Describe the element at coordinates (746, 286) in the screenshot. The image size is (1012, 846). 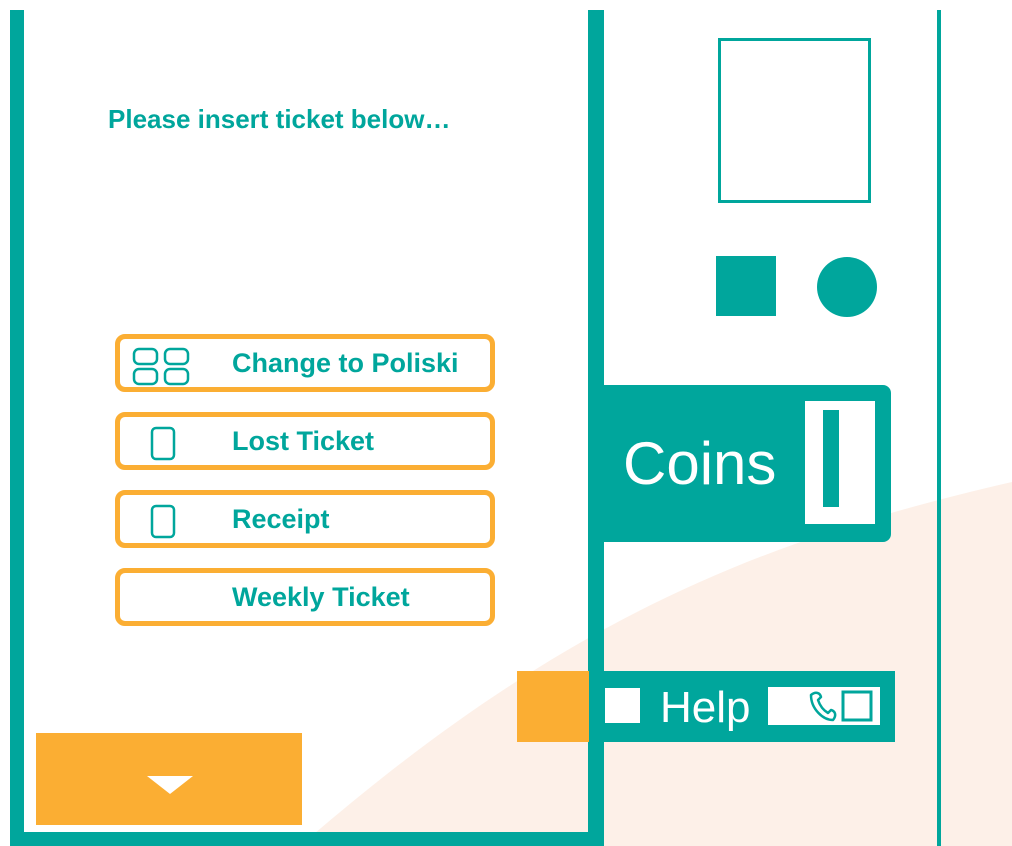
I see `square-button` at that location.